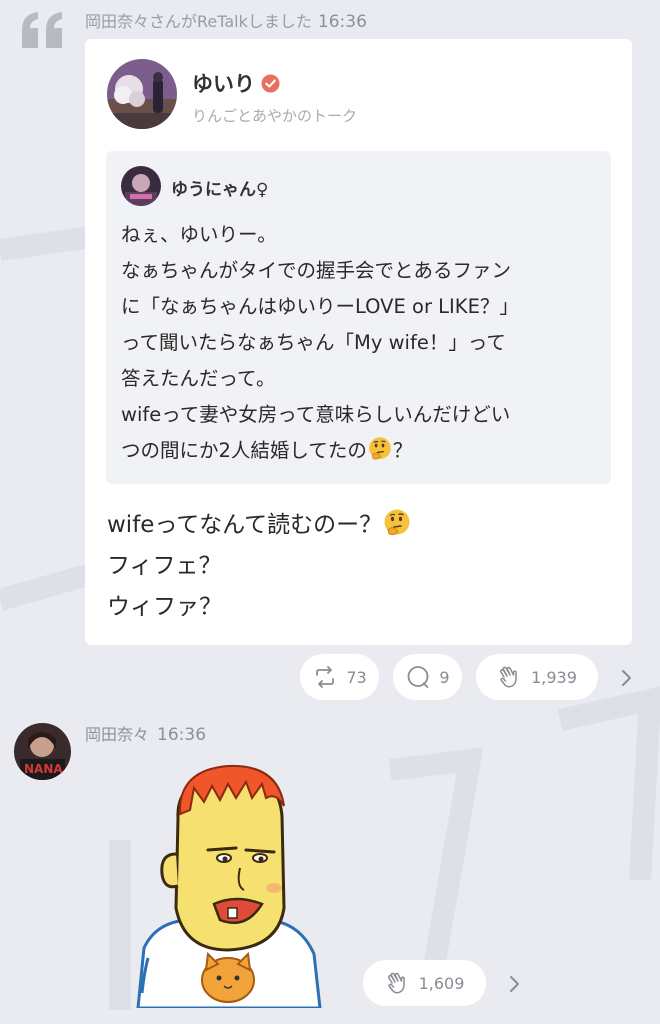  Describe the element at coordinates (339, 677) in the screenshot. I see `retalk-button: 73` at that location.